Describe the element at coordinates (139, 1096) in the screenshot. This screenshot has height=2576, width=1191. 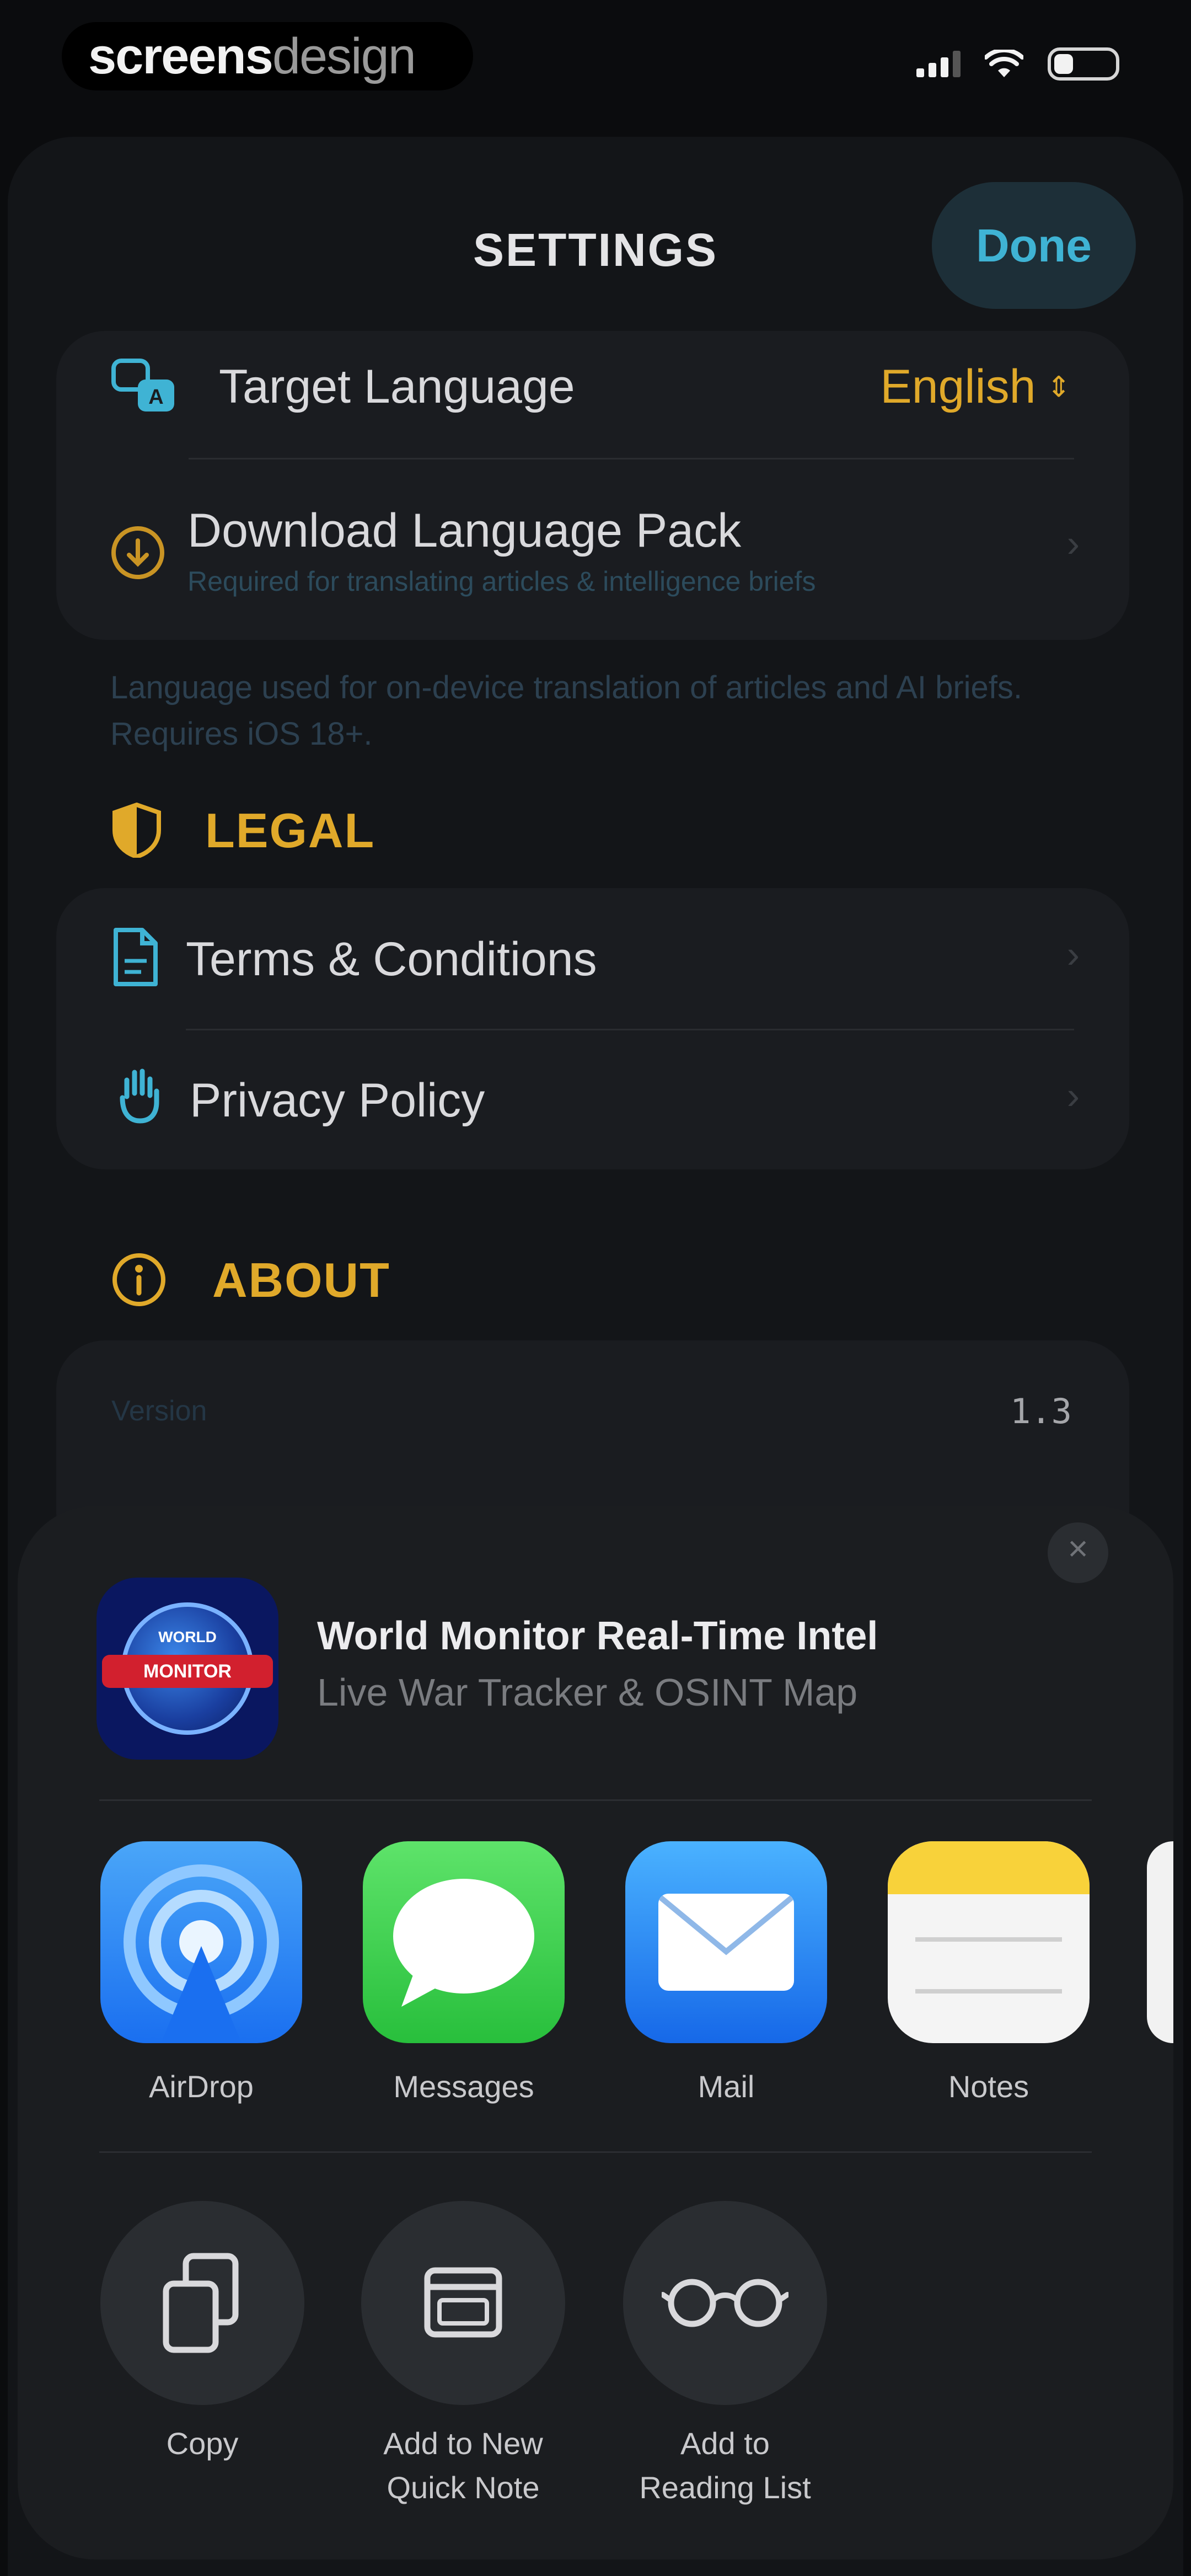
I see `hand-icon` at that location.